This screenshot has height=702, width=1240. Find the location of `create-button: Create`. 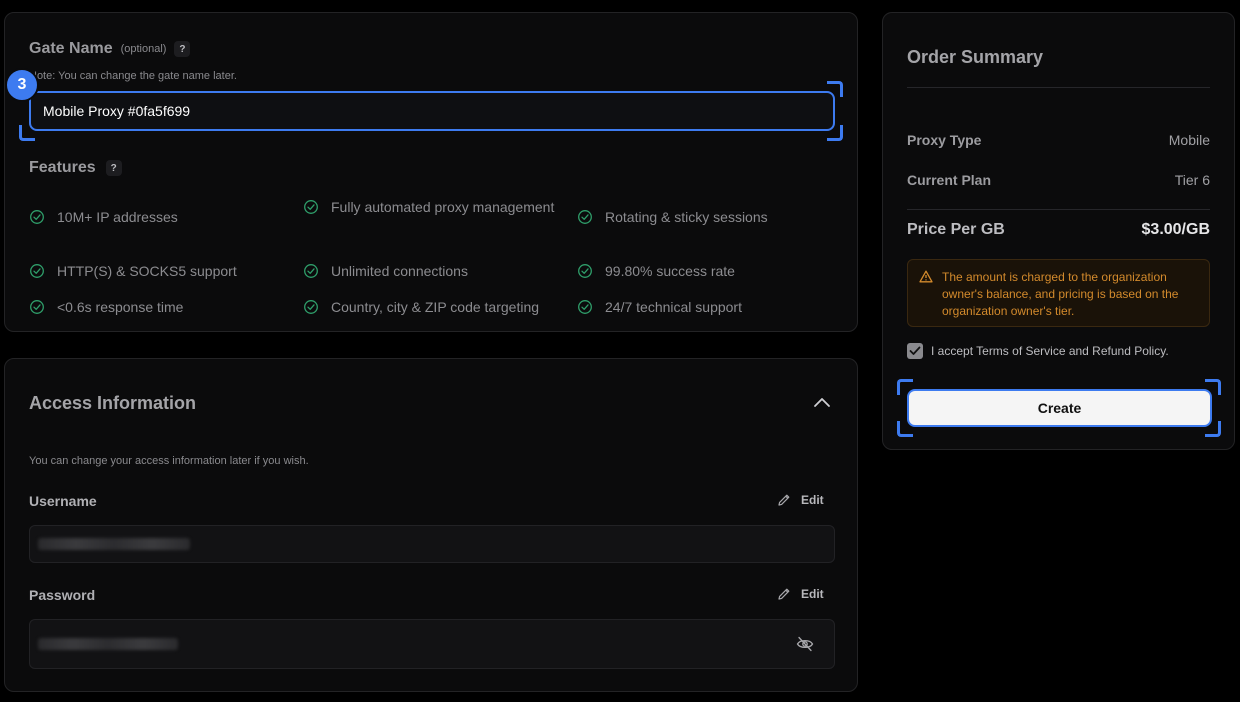

create-button: Create is located at coordinates (1059, 408).